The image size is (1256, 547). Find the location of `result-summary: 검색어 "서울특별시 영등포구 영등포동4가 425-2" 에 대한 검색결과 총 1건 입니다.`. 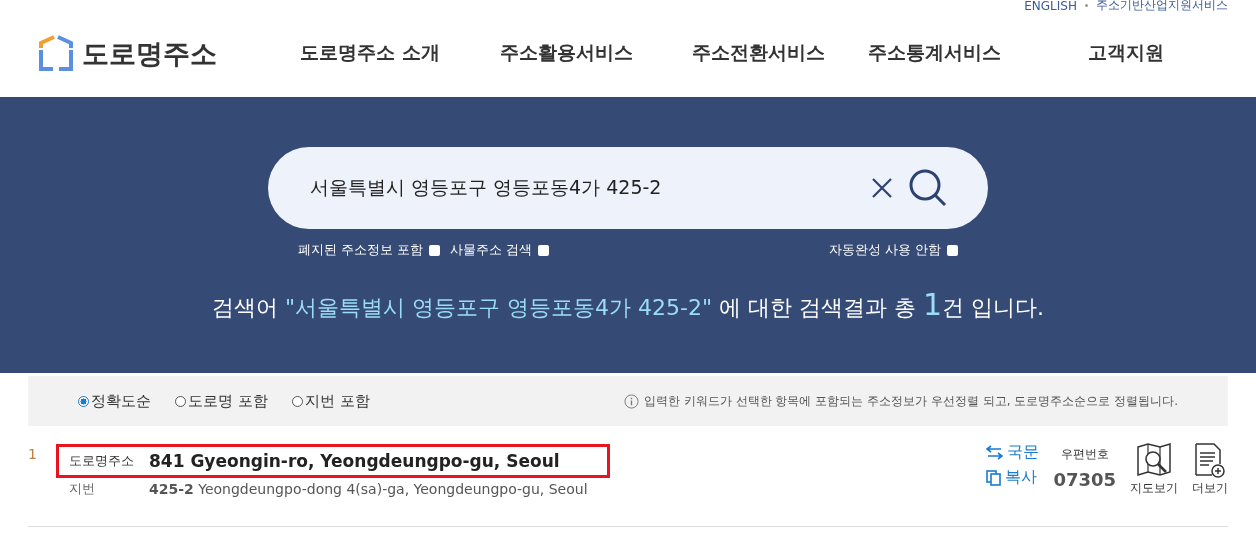

result-summary: 검색어 "서울특별시 영등포구 영등포동4가 425-2" 에 대한 검색결과 총 1건 입니다. is located at coordinates (628, 305).